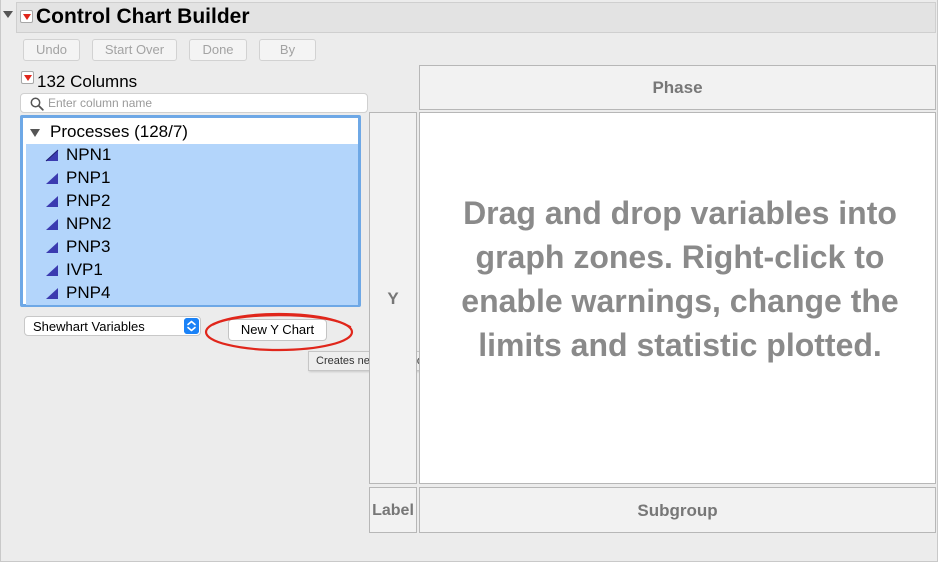  I want to click on list-item: PNP1, so click(192, 178).